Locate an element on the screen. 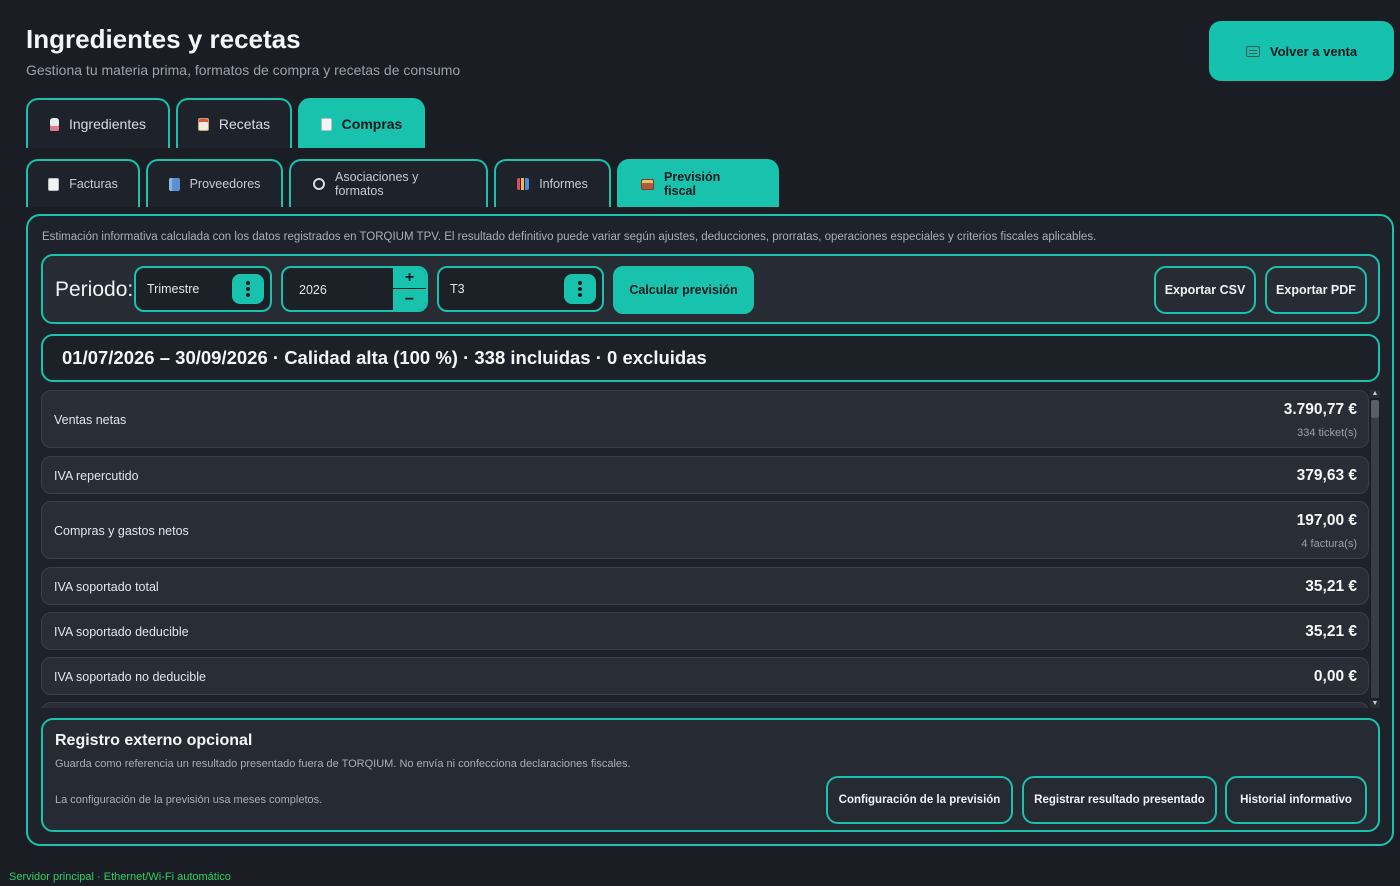  abacus-icon is located at coordinates (647, 184).